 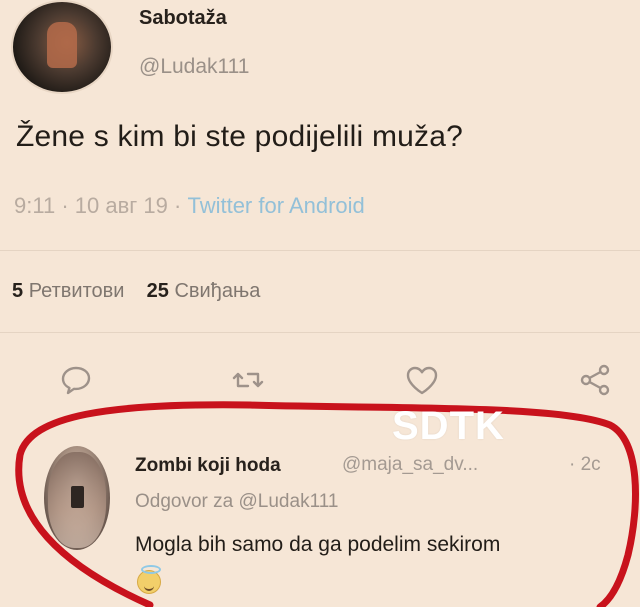 I want to click on reply-author-avatar, so click(x=77, y=498).